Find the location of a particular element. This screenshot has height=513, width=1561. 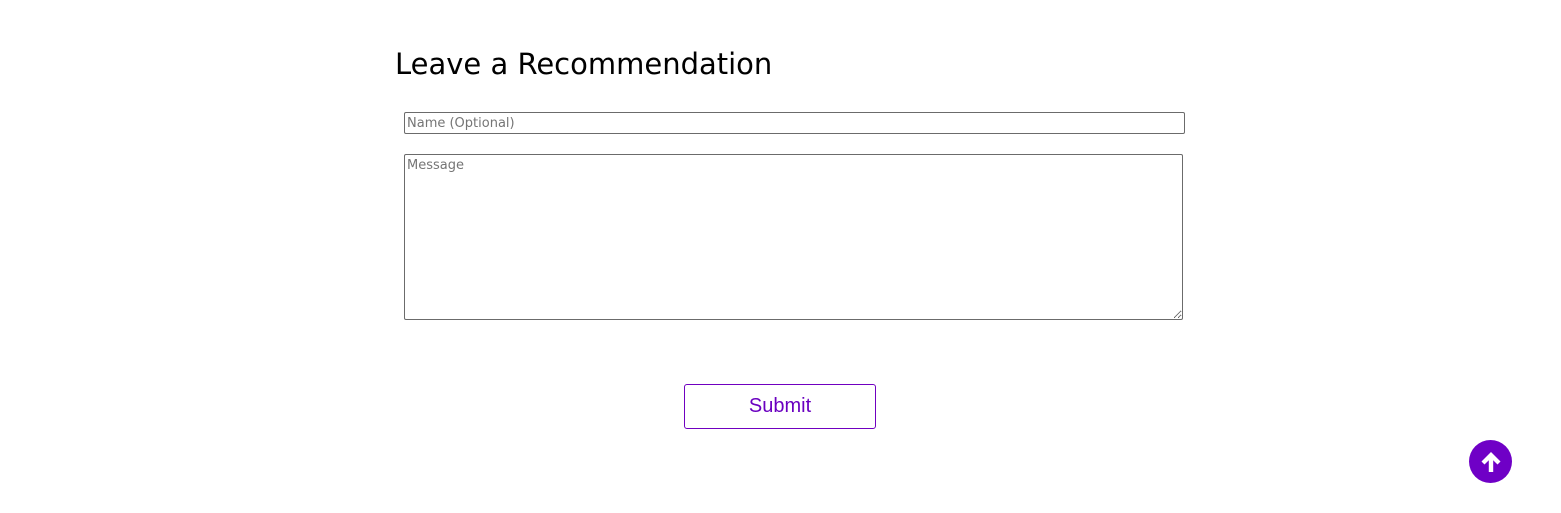

page-title: Leave a Recommendation is located at coordinates (584, 64).